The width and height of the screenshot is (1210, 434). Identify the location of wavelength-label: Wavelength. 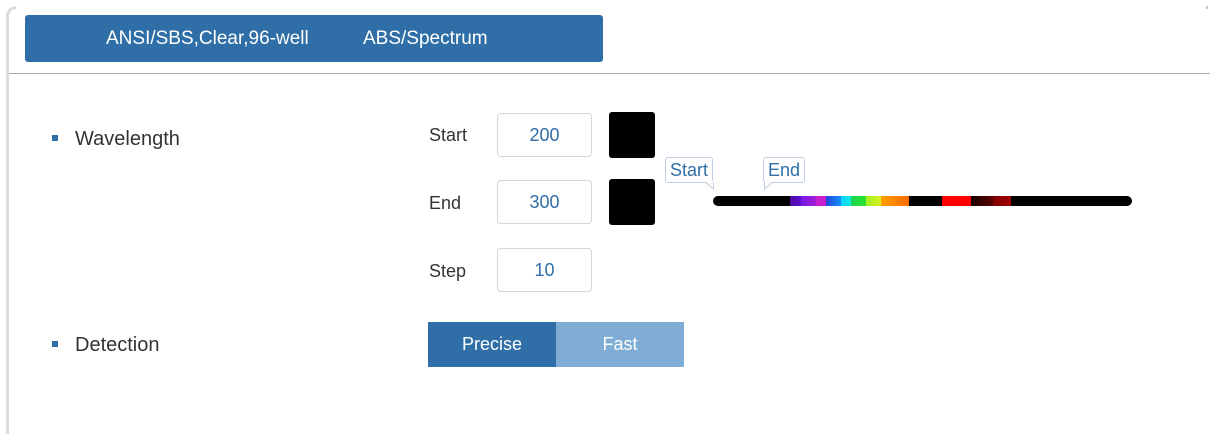
(127, 139).